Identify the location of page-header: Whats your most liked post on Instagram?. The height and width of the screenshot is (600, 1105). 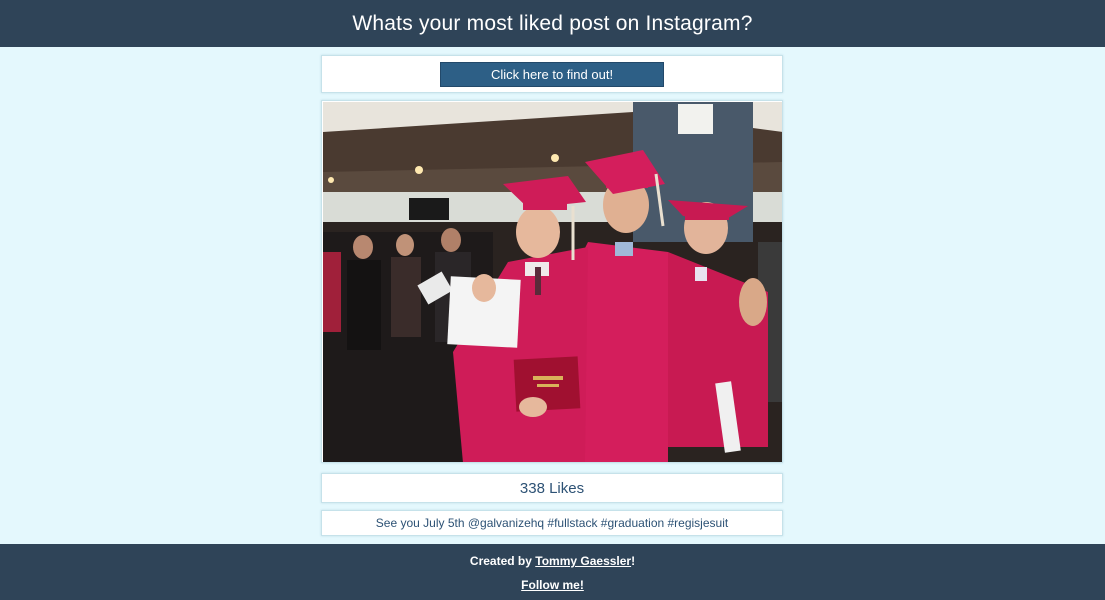
(552, 23).